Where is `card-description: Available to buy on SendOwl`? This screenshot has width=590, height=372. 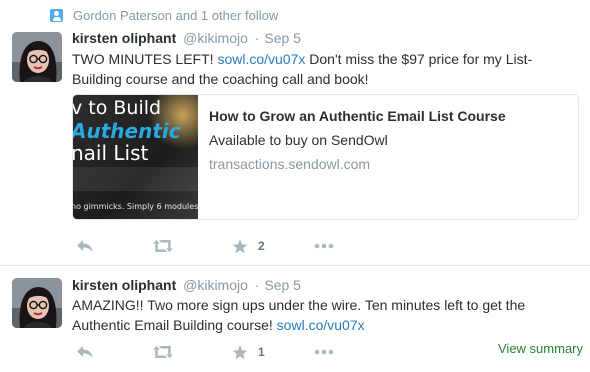 card-description: Available to buy on SendOwl is located at coordinates (298, 140).